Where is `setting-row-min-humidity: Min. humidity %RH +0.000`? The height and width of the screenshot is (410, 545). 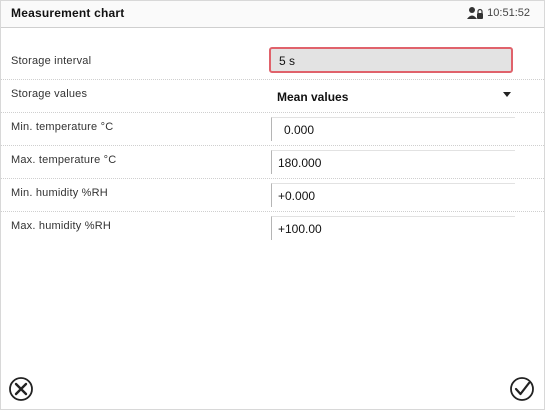
setting-row-min-humidity: Min. humidity %RH +0.000 is located at coordinates (272, 195).